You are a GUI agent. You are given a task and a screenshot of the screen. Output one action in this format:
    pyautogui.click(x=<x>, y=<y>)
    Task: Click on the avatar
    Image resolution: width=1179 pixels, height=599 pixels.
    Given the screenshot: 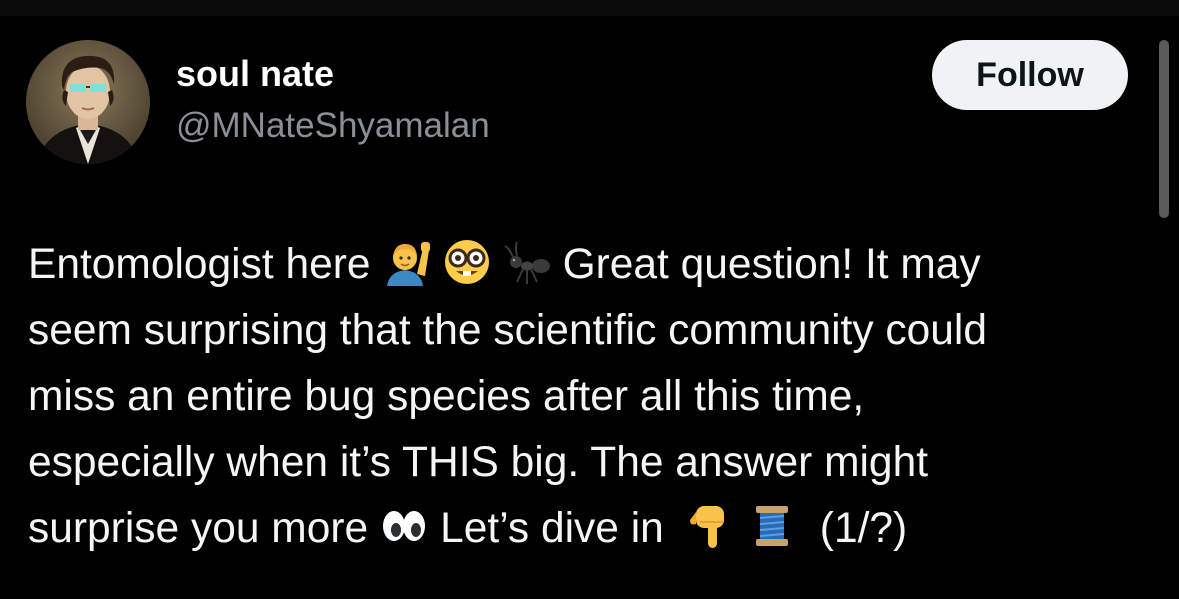 What is the action you would take?
    pyautogui.click(x=88, y=102)
    